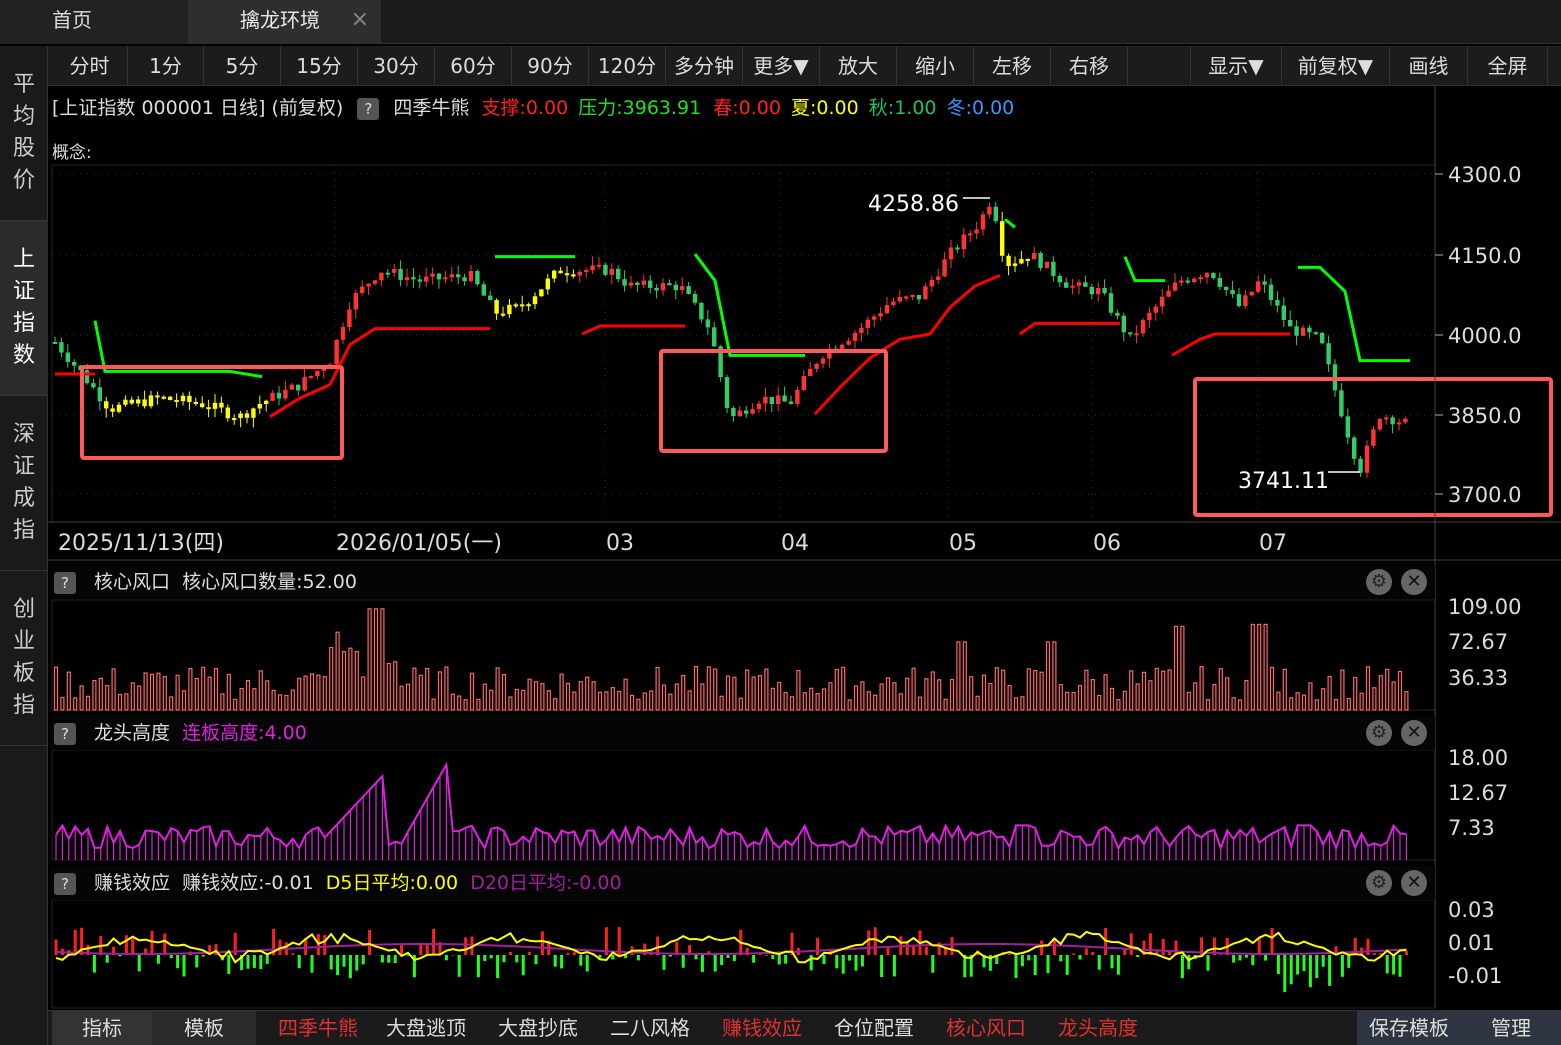  I want to click on template-item: 龙头高度, so click(1098, 1028).